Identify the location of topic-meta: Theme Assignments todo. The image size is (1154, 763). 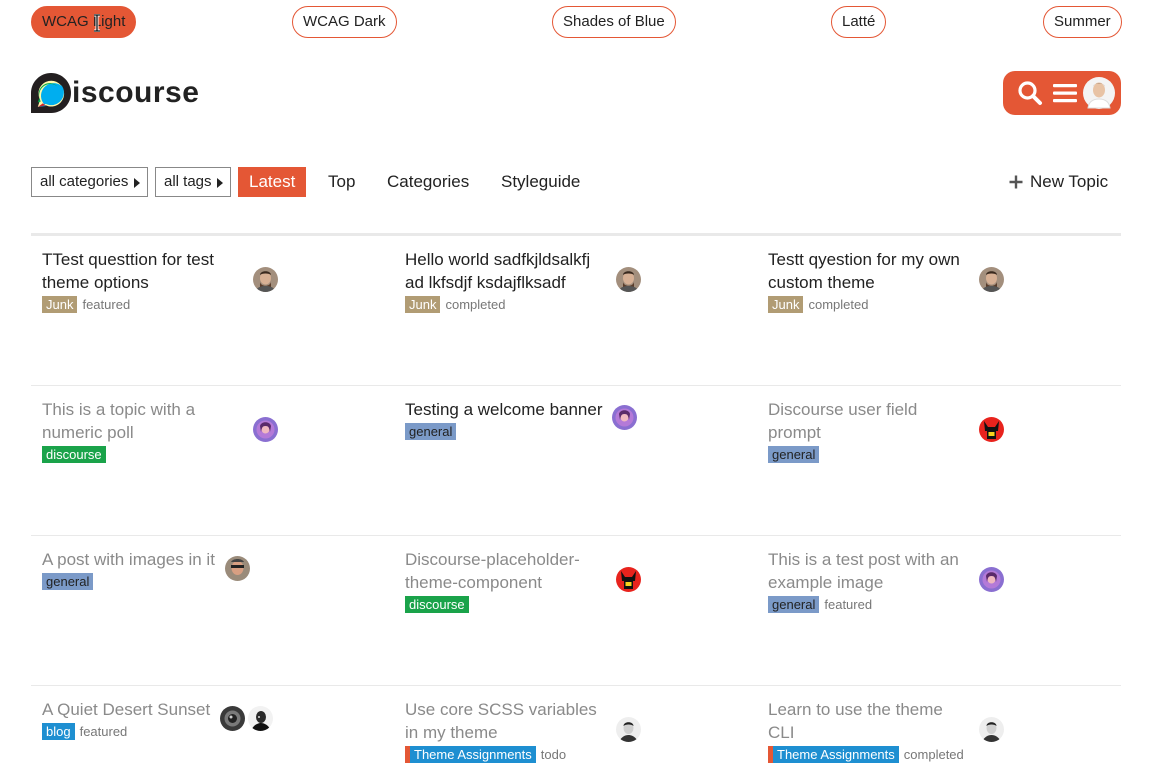
(505, 754).